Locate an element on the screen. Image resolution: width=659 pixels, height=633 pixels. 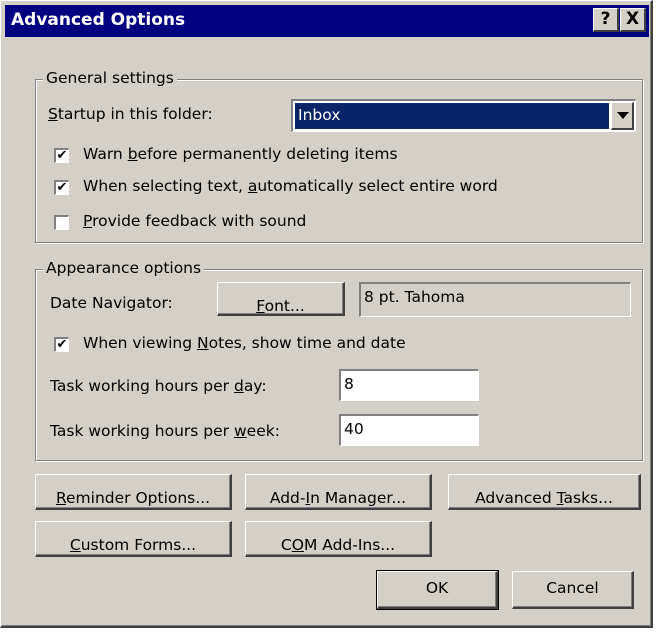
startup-folder-value: Inbox is located at coordinates (452, 116).